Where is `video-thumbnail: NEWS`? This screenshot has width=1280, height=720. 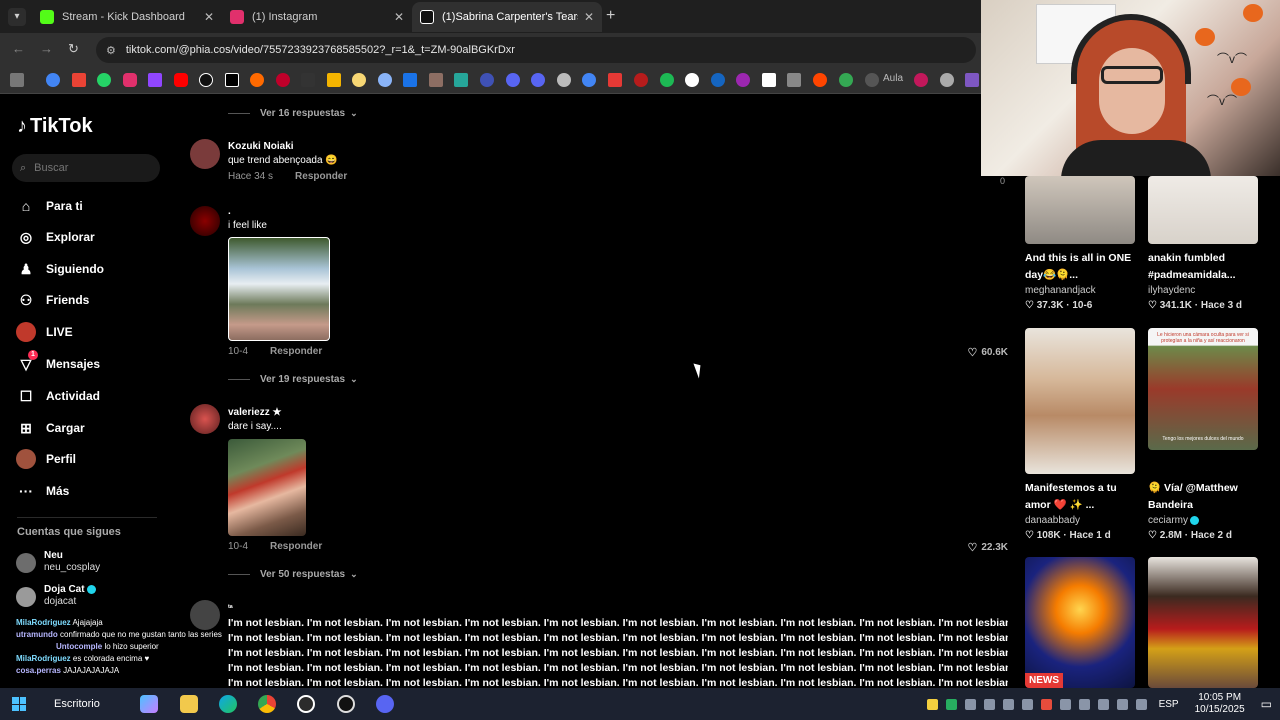
video-thumbnail: NEWS is located at coordinates (1080, 622).